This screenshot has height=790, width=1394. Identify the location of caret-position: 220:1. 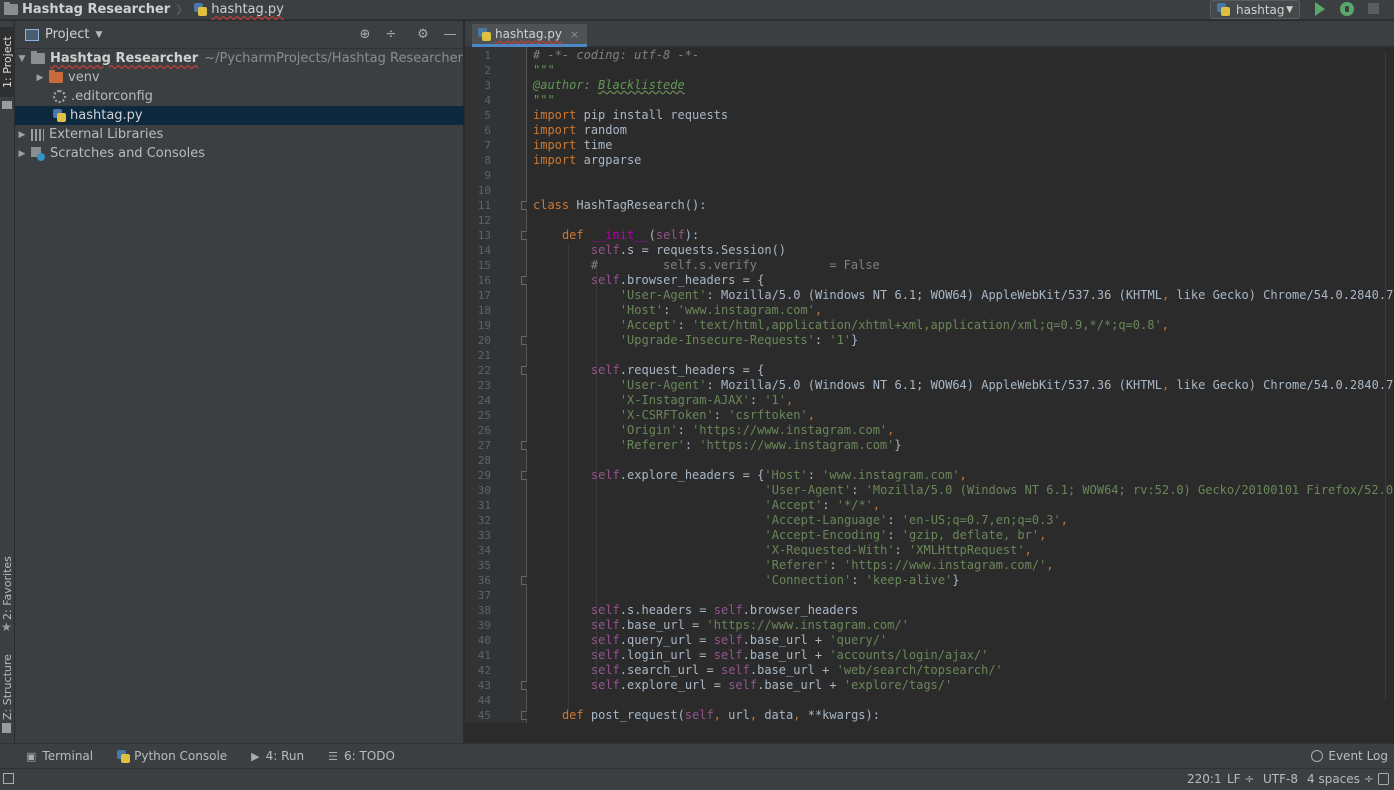
(1204, 779).